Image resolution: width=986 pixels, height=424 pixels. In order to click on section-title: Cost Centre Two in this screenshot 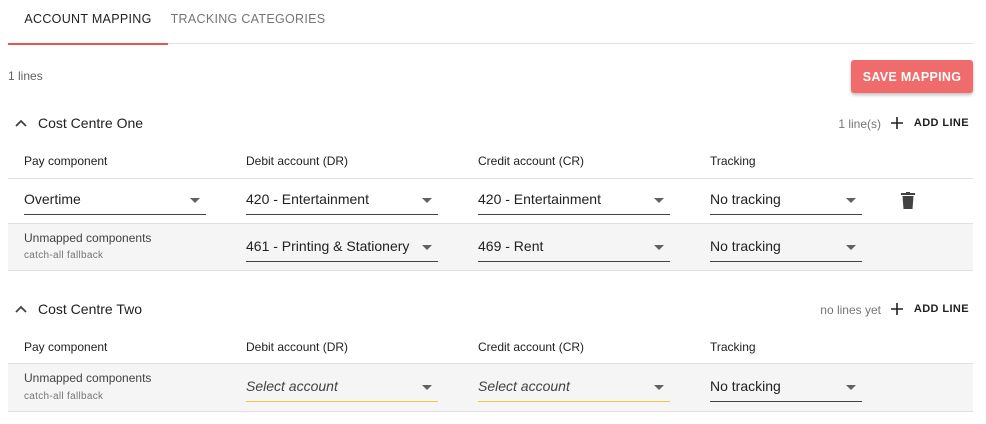, I will do `click(90, 309)`.